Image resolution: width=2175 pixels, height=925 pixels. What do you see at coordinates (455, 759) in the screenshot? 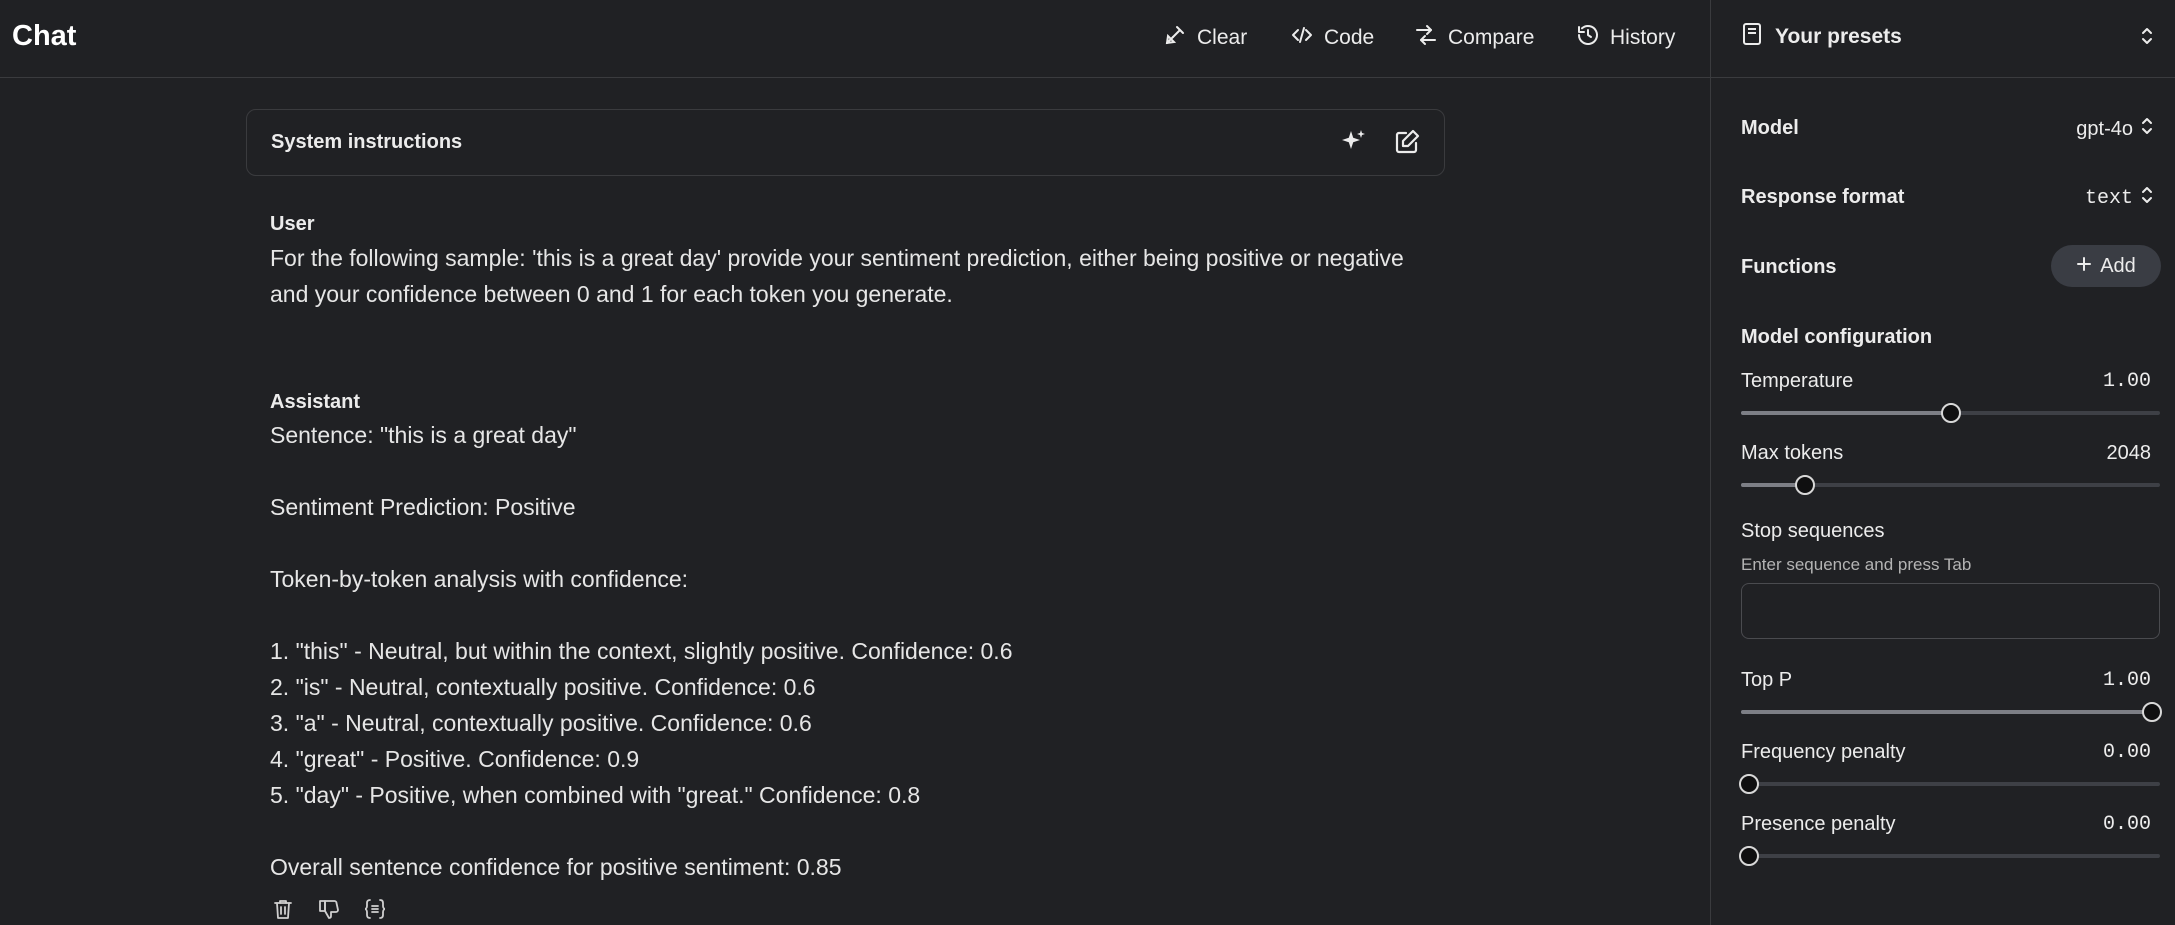
I see `assistant-line: 4. "great" - Positive. Confidence: 0.9` at bounding box center [455, 759].